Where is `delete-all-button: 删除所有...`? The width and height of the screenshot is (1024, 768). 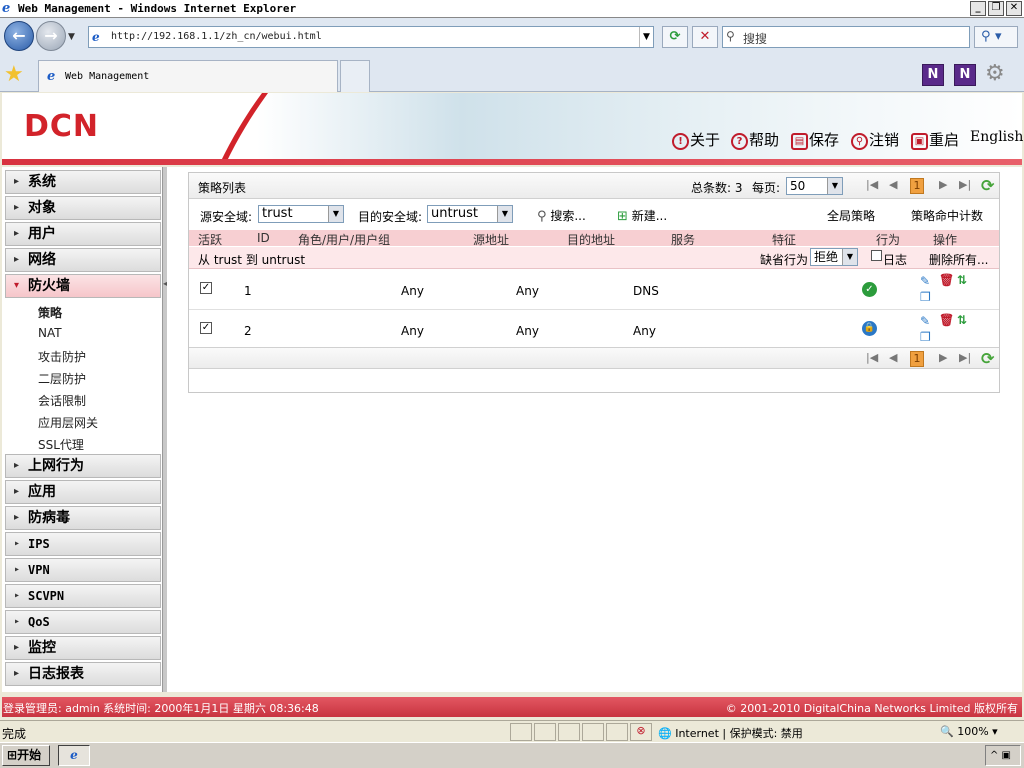 delete-all-button: 删除所有... is located at coordinates (958, 259).